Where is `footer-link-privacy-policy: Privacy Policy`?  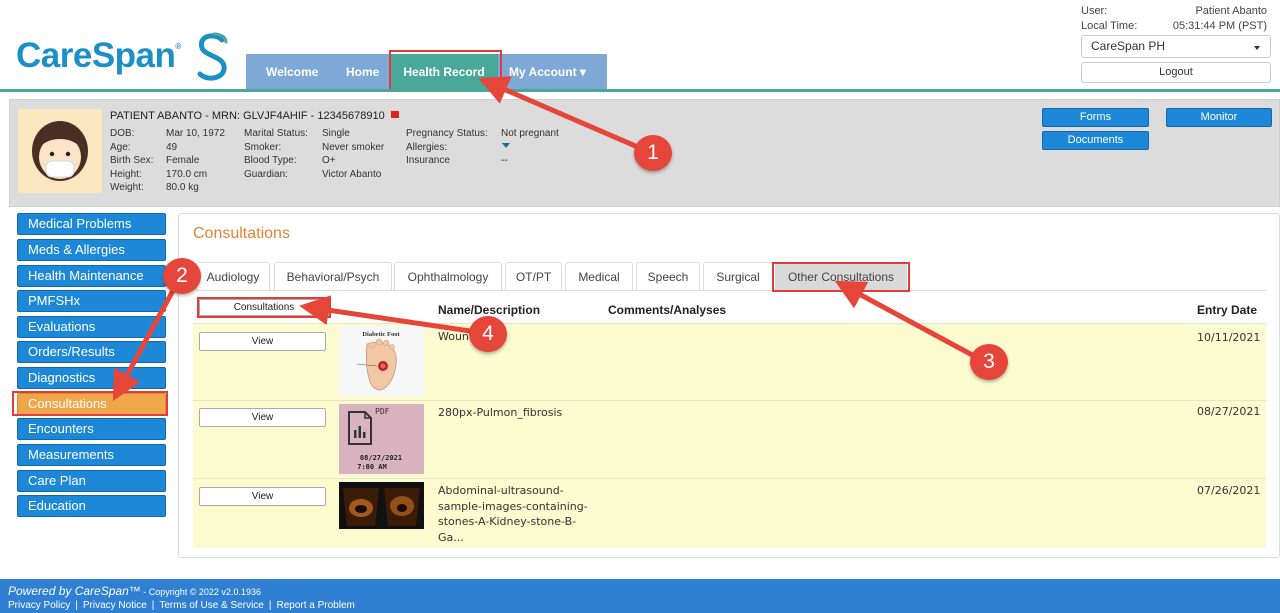 footer-link-privacy-policy: Privacy Policy is located at coordinates (39, 605).